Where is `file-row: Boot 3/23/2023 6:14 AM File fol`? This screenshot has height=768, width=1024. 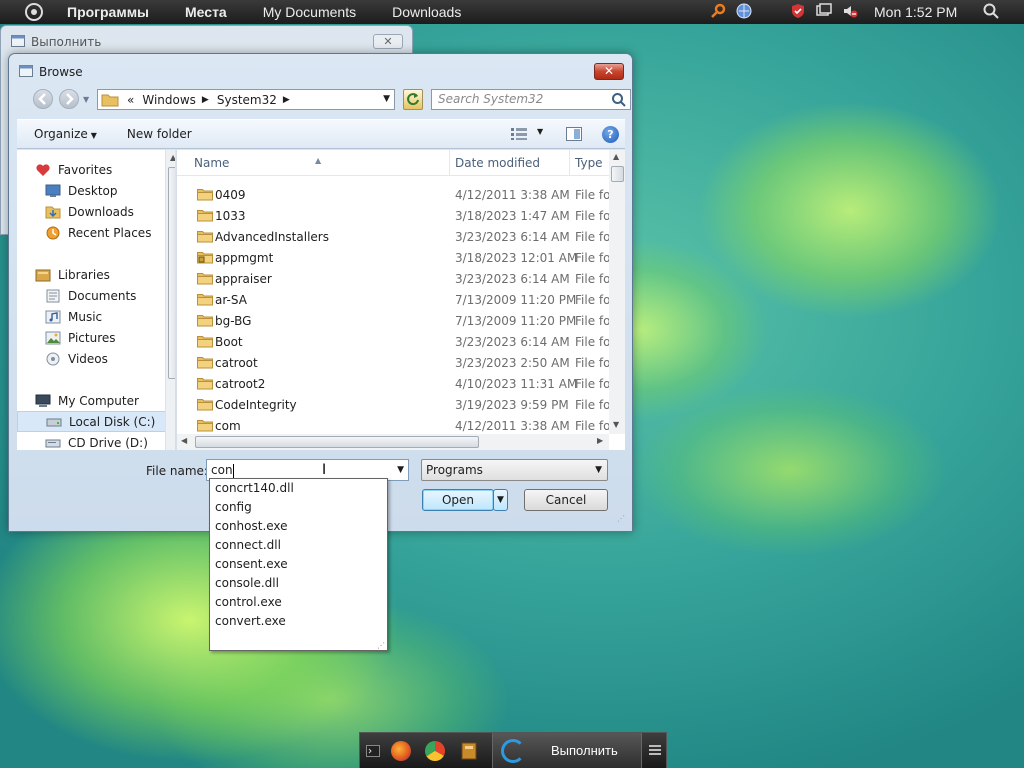
file-row: Boot 3/23/2023 6:14 AM File fol is located at coordinates (395, 341).